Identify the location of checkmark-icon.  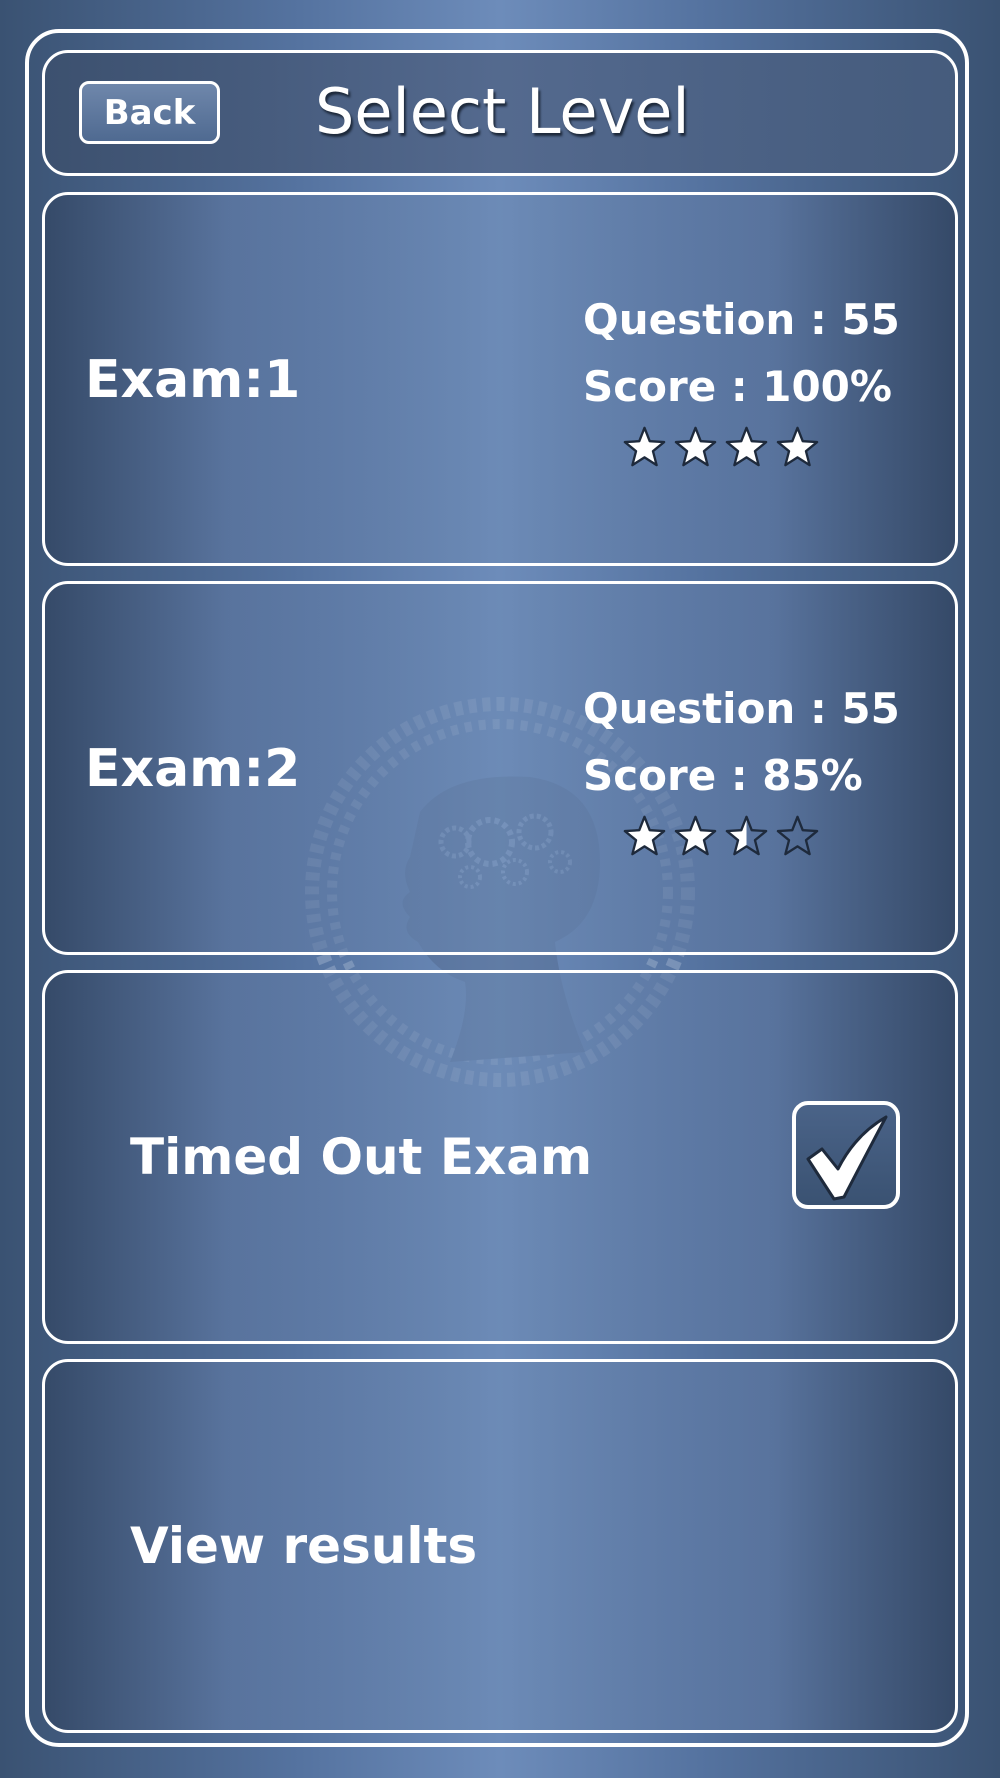
(847, 1158).